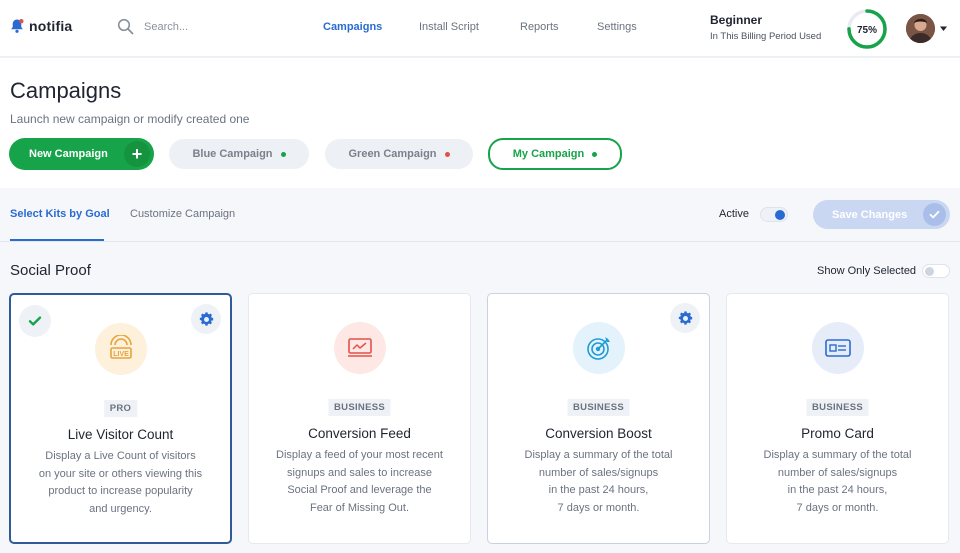 This screenshot has width=960, height=553. What do you see at coordinates (392, 154) in the screenshot?
I see `campaign-label: Green Campaign` at bounding box center [392, 154].